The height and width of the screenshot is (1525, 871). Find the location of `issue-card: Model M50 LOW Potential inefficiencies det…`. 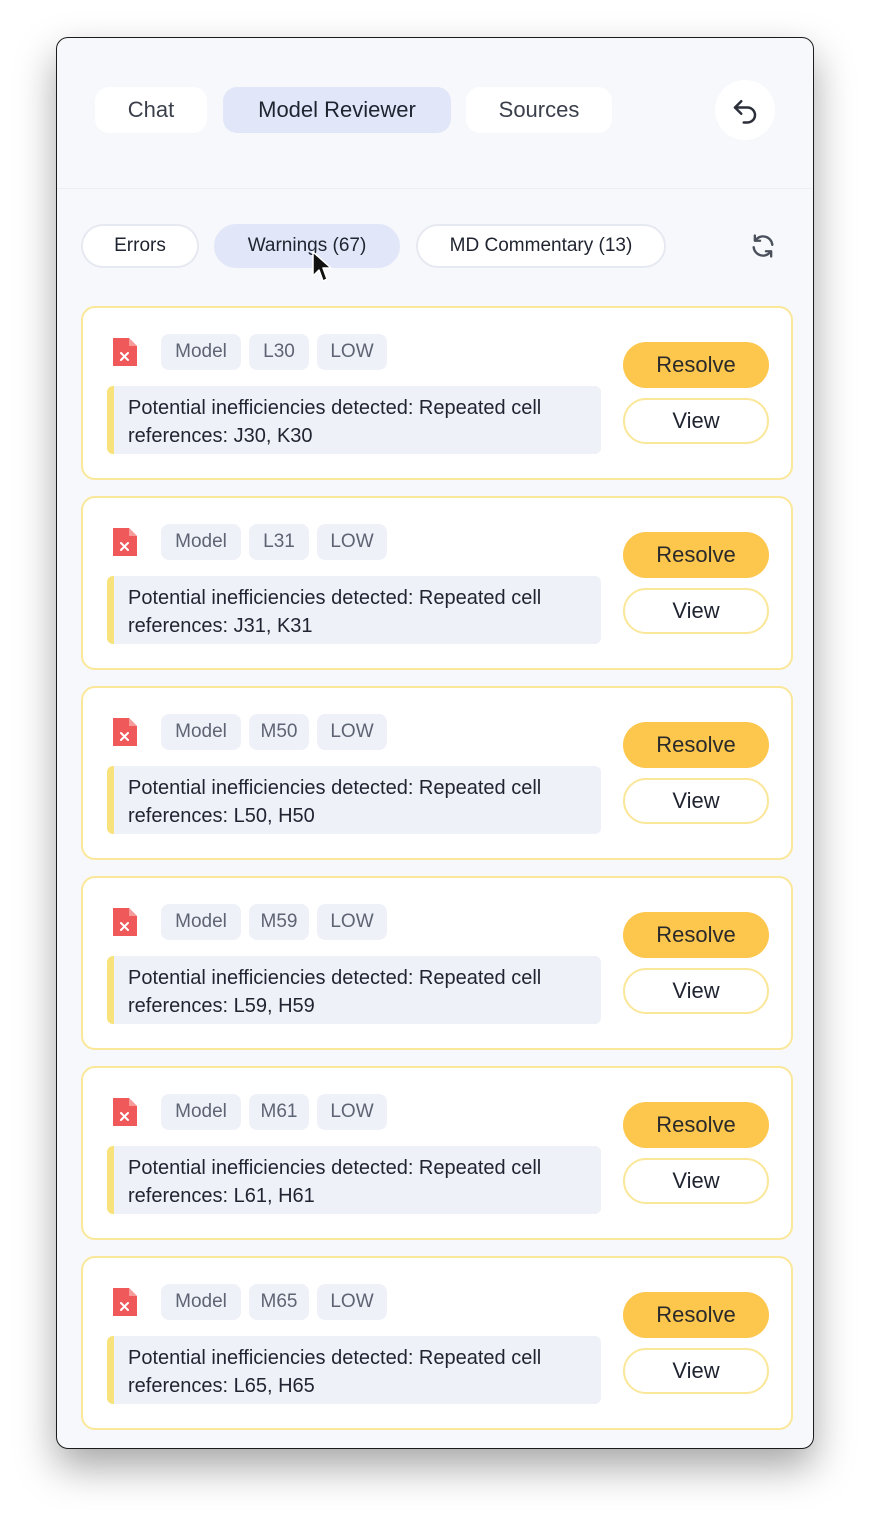

issue-card: Model M50 LOW Potential inefficiencies det… is located at coordinates (437, 773).